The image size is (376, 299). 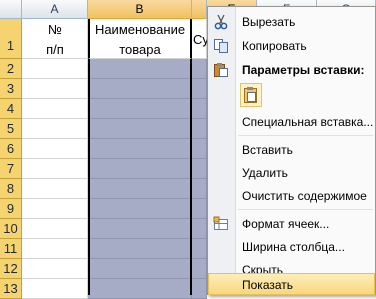 I want to click on menu-item-paste-options: Параметры вставки:, so click(x=291, y=70).